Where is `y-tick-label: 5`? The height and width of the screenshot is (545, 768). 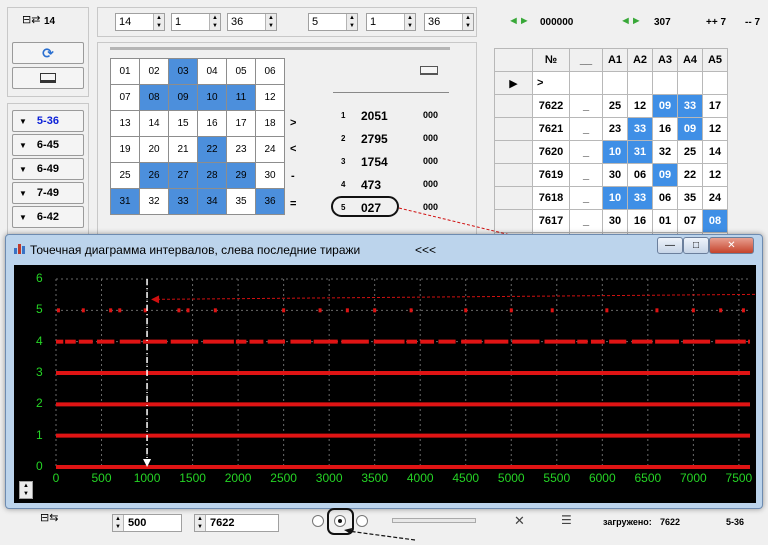
y-tick-label: 5 is located at coordinates (39, 309).